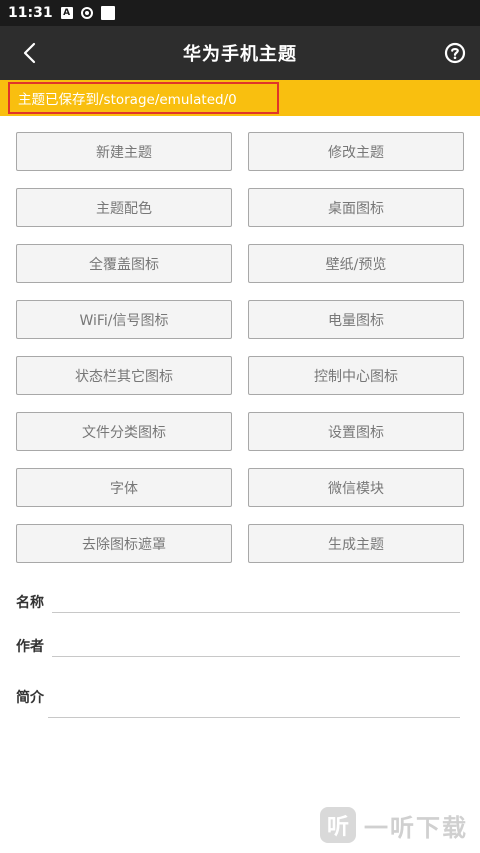 This screenshot has width=480, height=853. I want to click on wifi-signal-icons-button: WiFi/信号图标, so click(124, 319).